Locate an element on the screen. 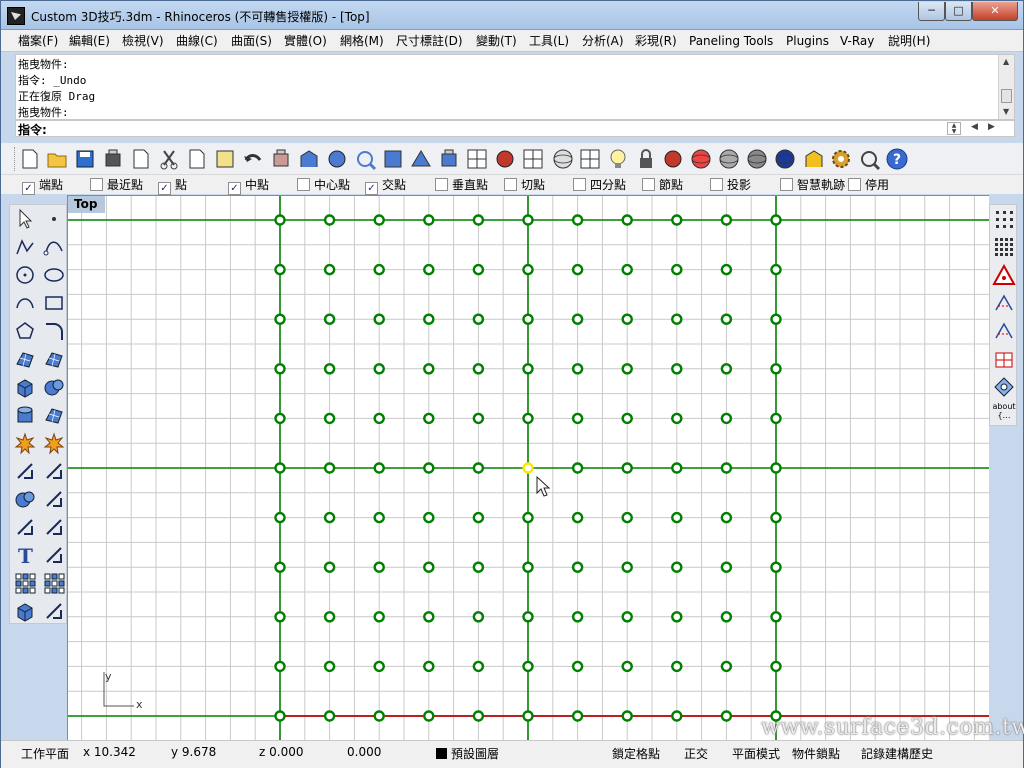  select-arrow-icon is located at coordinates (26, 218).